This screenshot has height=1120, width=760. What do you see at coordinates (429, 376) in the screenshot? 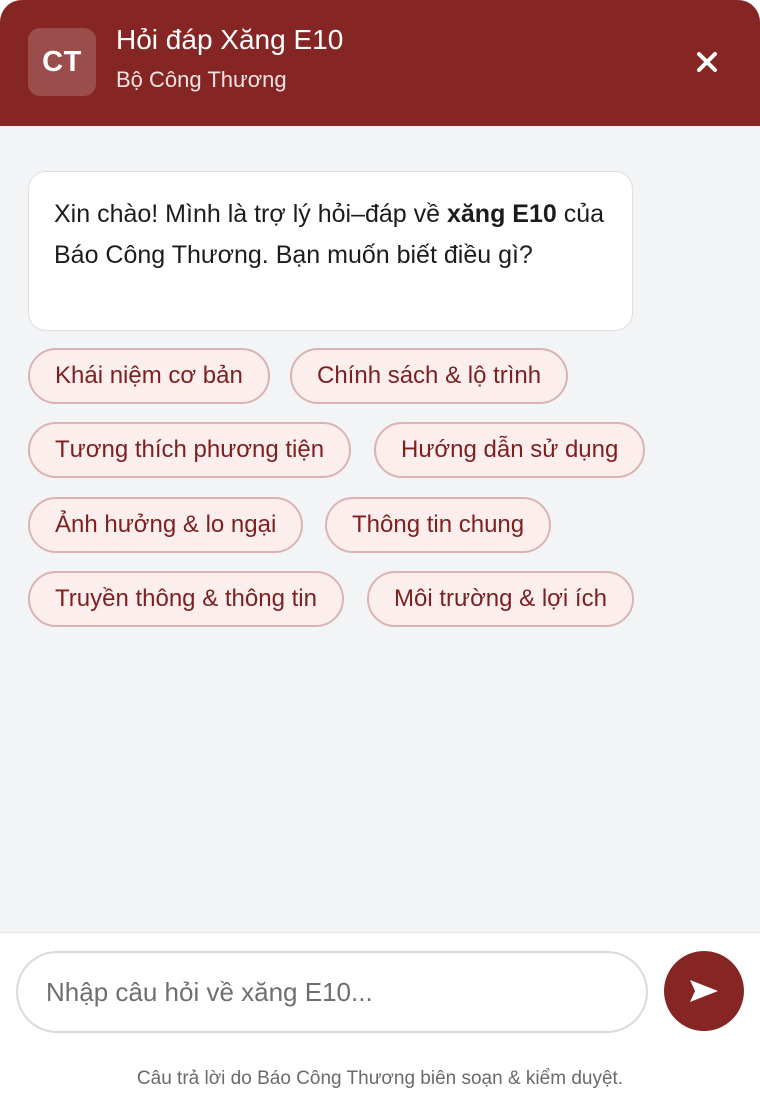
I see `suggestion-chip-policy-roadmap: Chính sách & lộ trình` at bounding box center [429, 376].